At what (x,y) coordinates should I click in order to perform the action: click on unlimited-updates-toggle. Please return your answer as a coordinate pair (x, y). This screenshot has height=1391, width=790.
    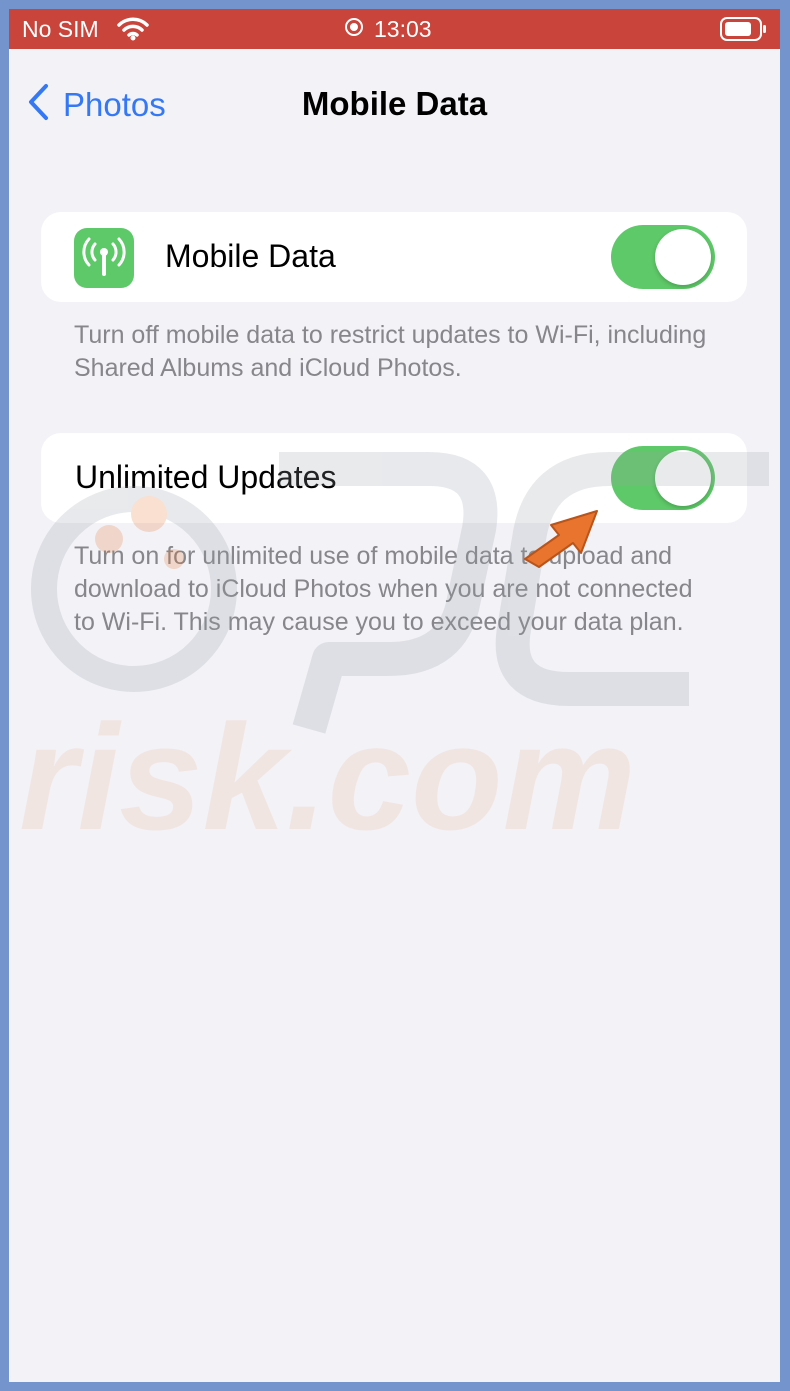
    Looking at the image, I should click on (663, 478).